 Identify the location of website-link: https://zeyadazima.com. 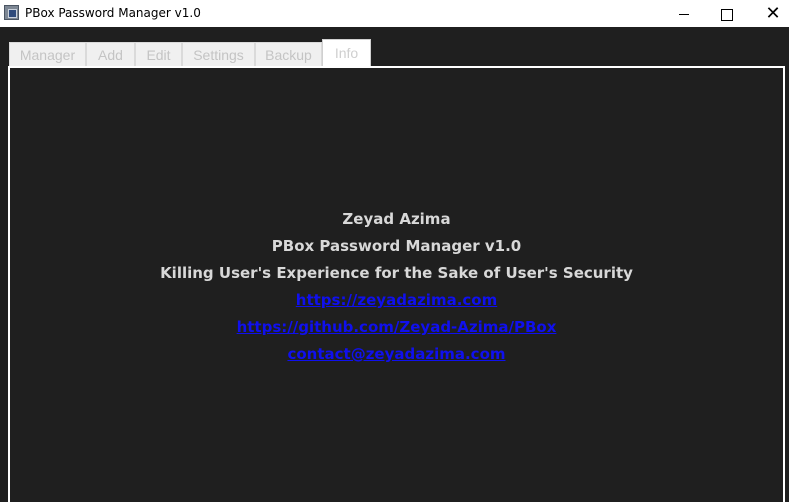
(396, 300).